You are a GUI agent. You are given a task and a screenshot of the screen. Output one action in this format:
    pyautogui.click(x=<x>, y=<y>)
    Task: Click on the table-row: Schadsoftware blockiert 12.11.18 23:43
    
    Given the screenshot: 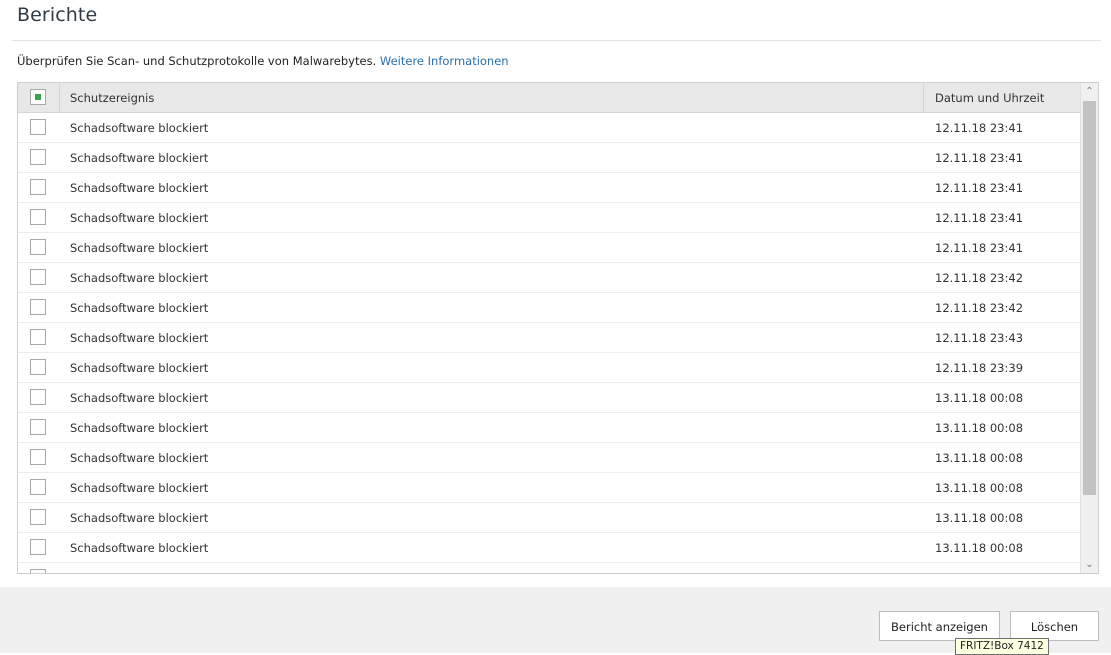 What is the action you would take?
    pyautogui.click(x=549, y=338)
    